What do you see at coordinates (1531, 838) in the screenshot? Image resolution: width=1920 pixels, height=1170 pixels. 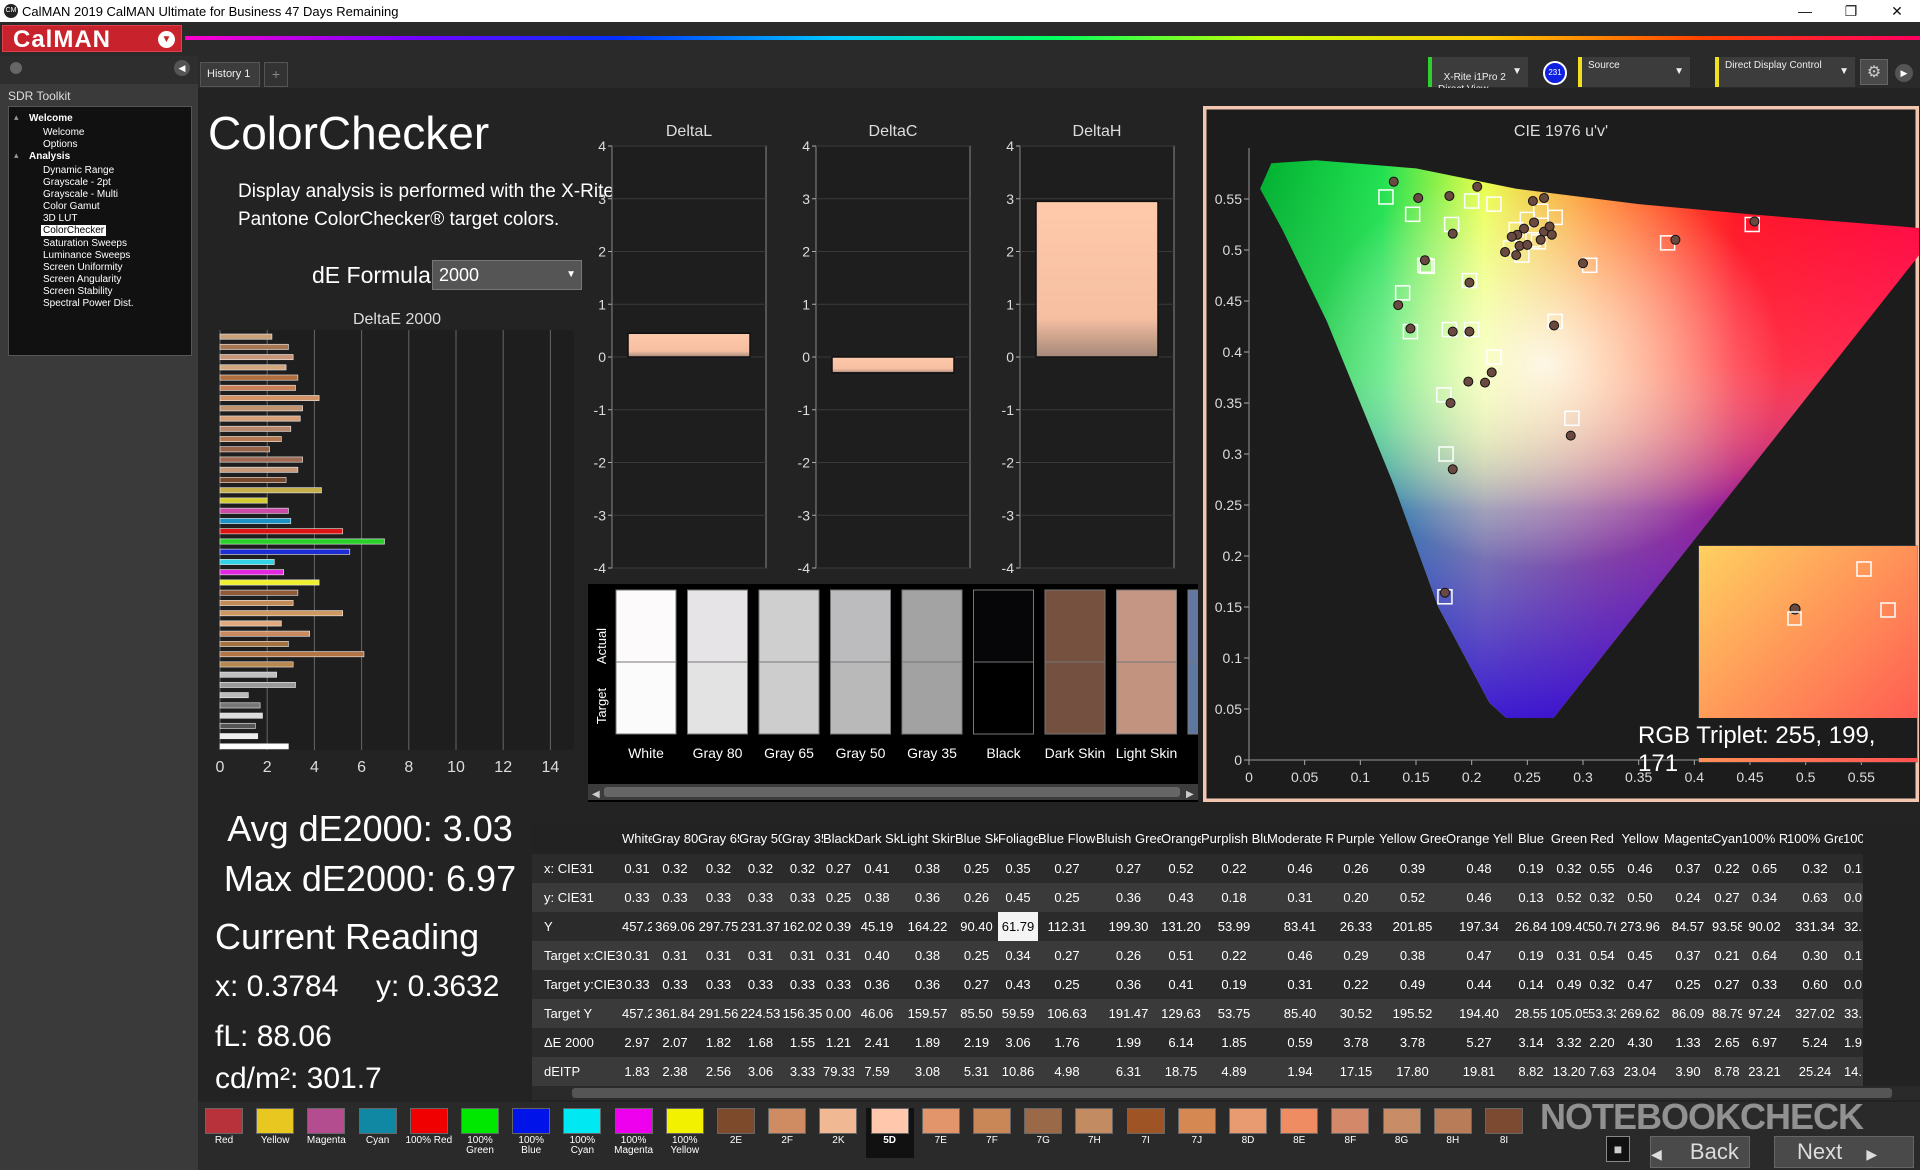 I see `column-header: Blue` at bounding box center [1531, 838].